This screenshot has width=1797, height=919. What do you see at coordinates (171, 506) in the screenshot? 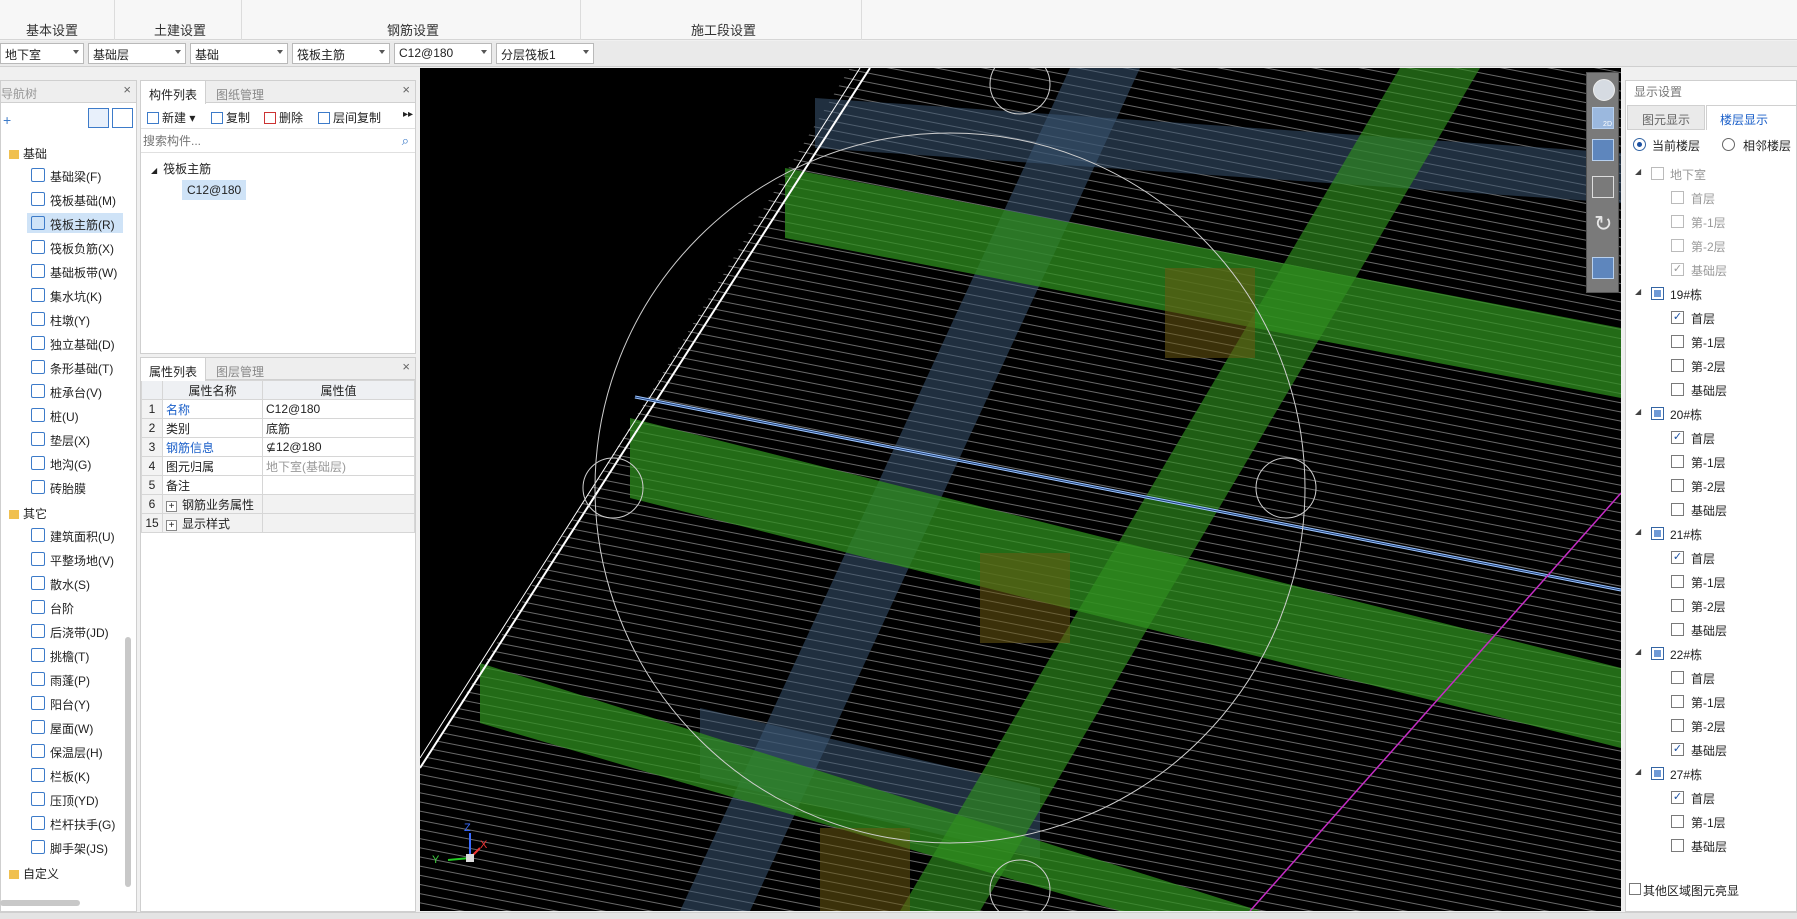
I see `expand-icon: +` at bounding box center [171, 506].